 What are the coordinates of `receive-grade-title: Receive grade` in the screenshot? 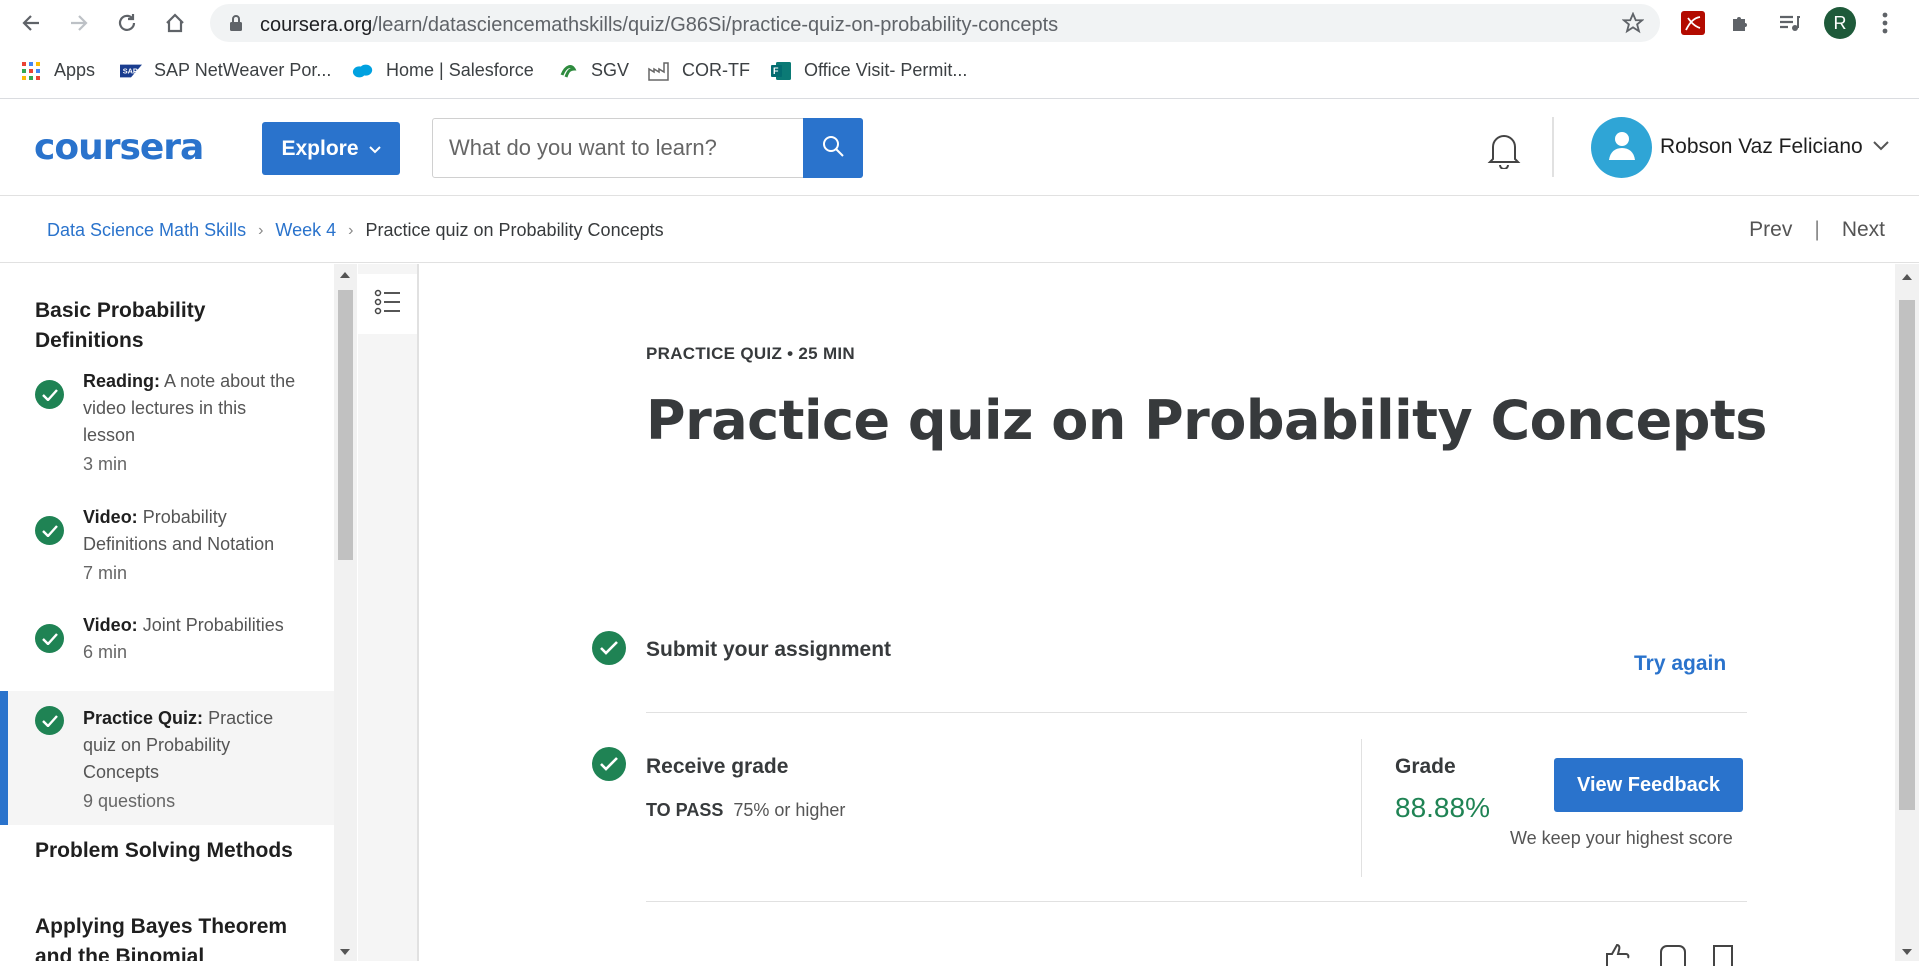 It's located at (717, 766).